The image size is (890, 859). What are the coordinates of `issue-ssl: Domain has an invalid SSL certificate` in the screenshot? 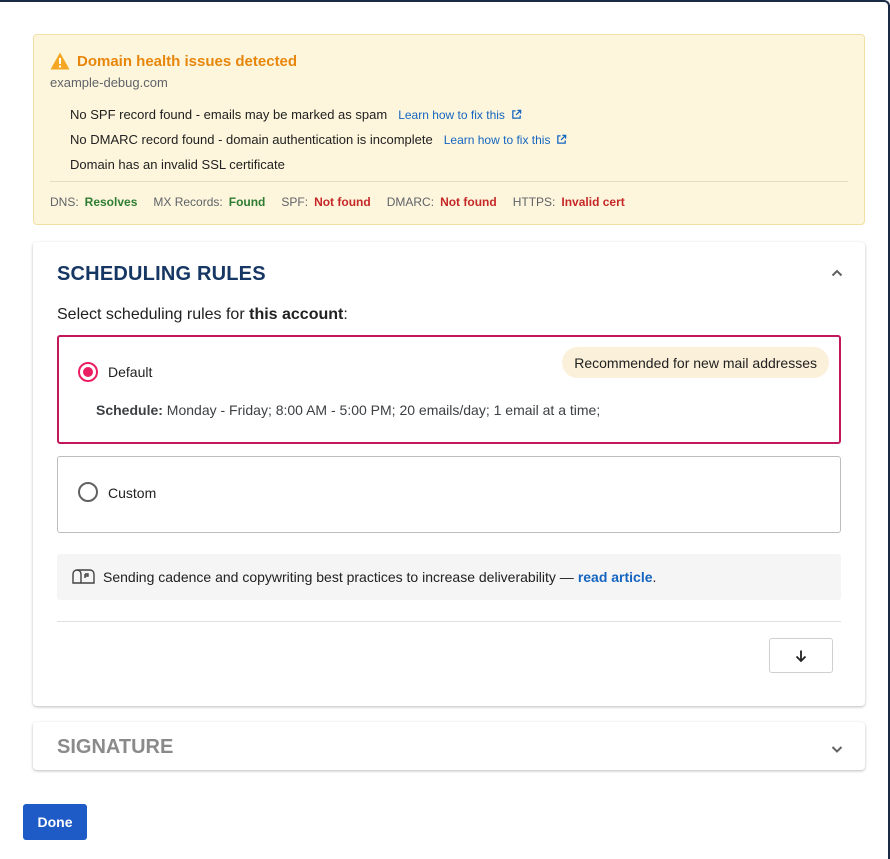 It's located at (318, 164).